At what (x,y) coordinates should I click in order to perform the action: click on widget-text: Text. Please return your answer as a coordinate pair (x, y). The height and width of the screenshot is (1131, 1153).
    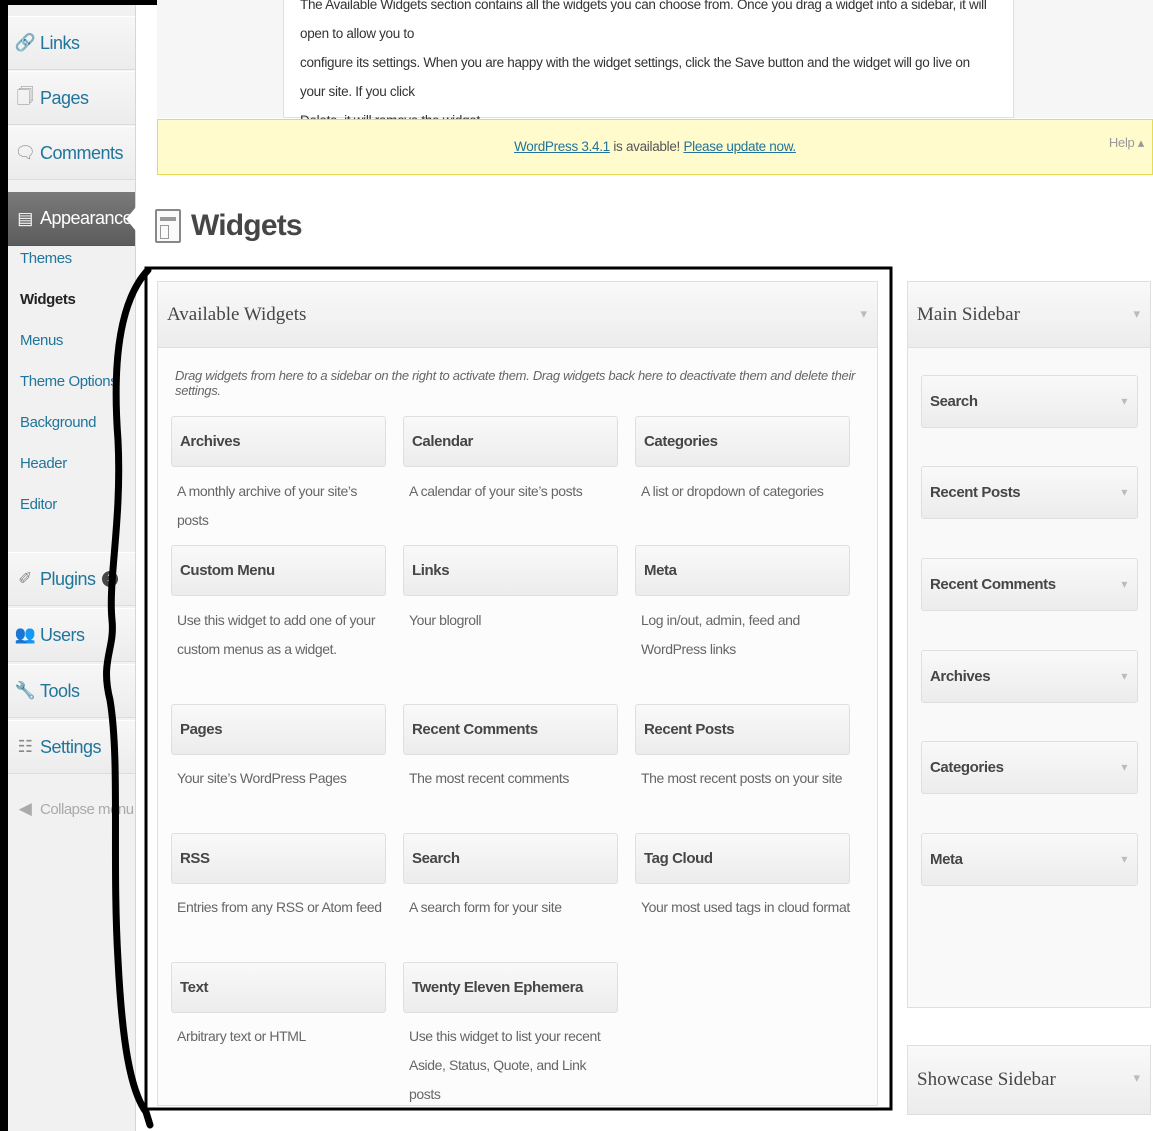
    Looking at the image, I should click on (278, 987).